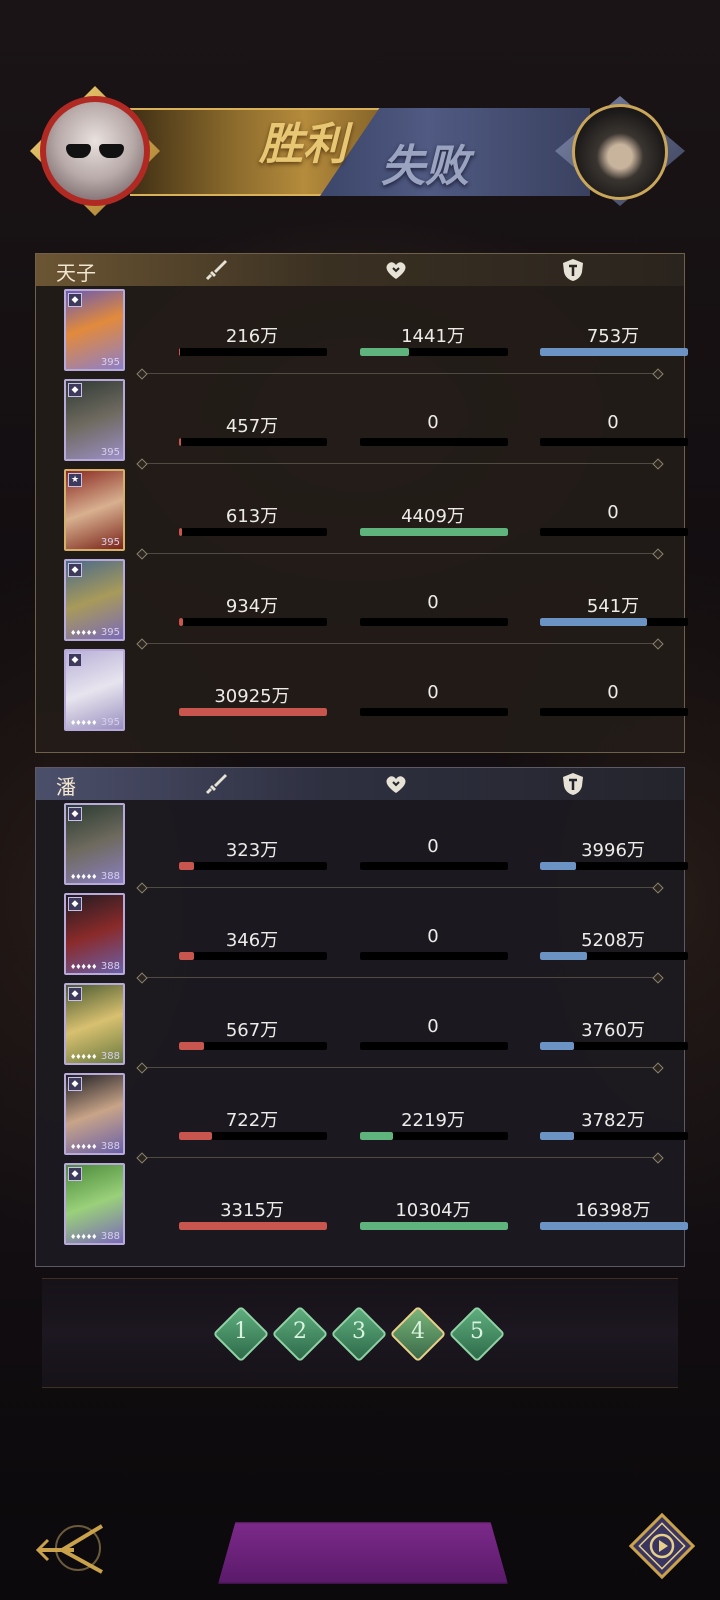 This screenshot has height=1600, width=720. Describe the element at coordinates (95, 151) in the screenshot. I see `player-avatar` at that location.